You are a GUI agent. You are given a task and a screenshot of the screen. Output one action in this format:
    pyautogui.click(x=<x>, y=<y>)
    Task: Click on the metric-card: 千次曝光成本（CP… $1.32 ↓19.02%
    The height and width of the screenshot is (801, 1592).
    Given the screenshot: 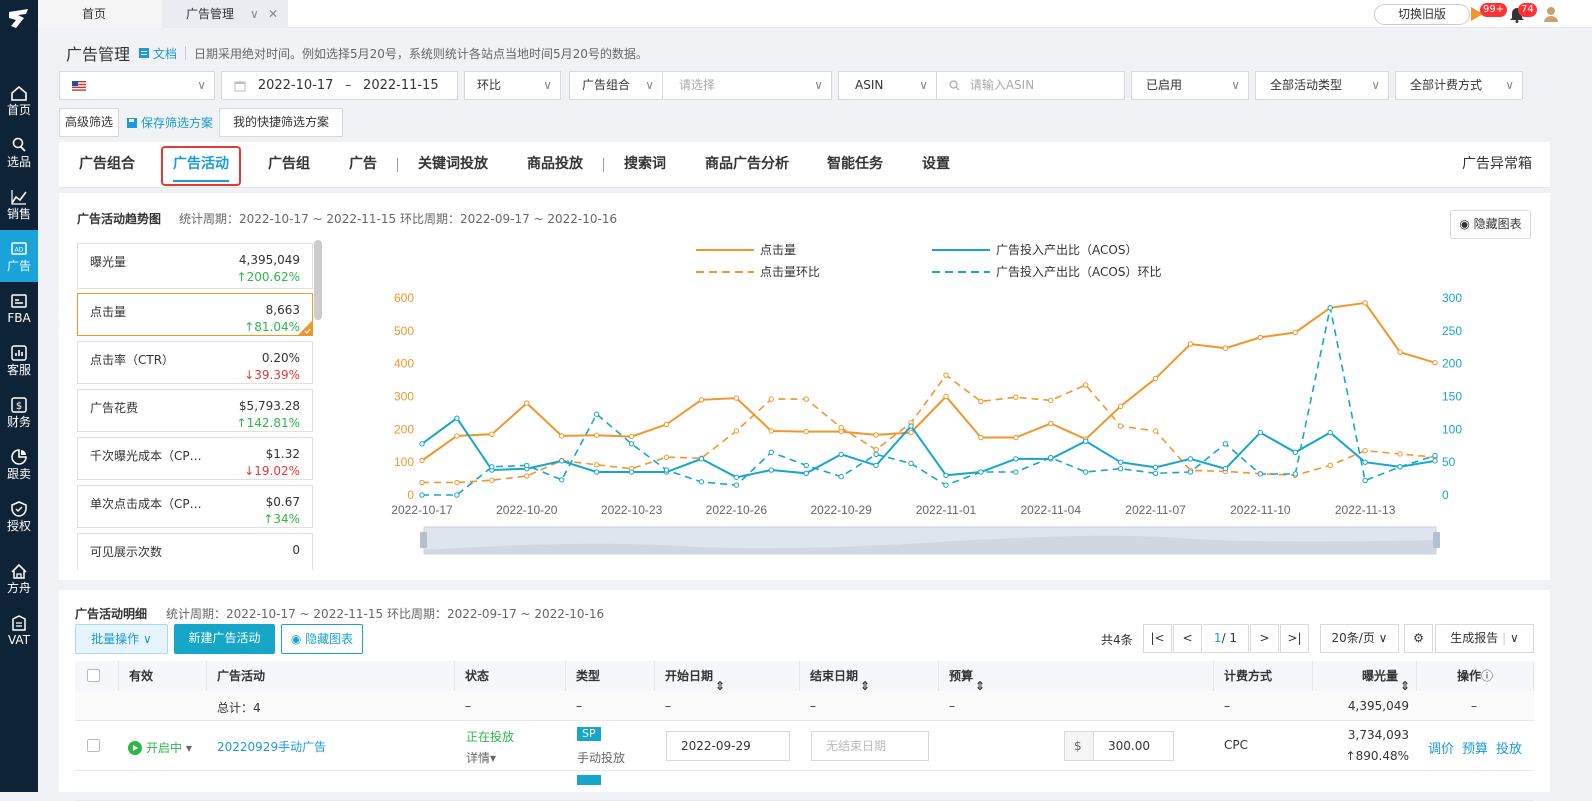 What is the action you would take?
    pyautogui.click(x=195, y=458)
    